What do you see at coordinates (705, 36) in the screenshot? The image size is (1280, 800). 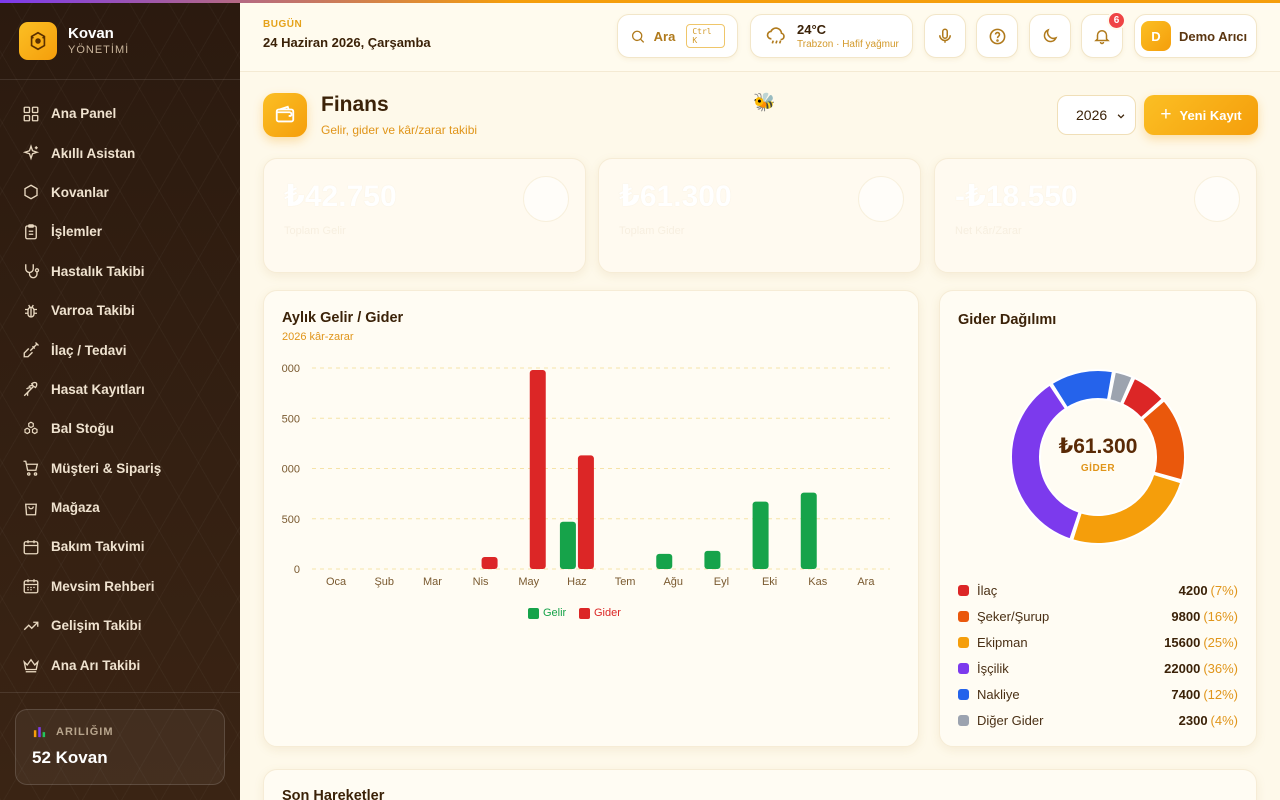 I see `search-shortcut: Ctrl K` at bounding box center [705, 36].